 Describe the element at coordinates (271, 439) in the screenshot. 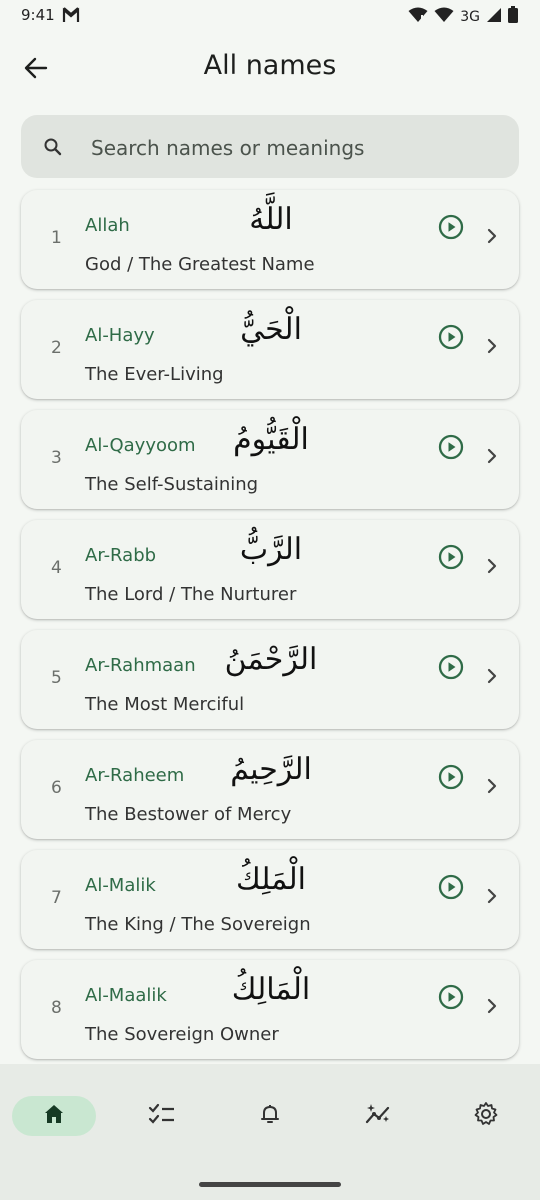

I see `name-arabic: الْقَيُّومُ` at that location.